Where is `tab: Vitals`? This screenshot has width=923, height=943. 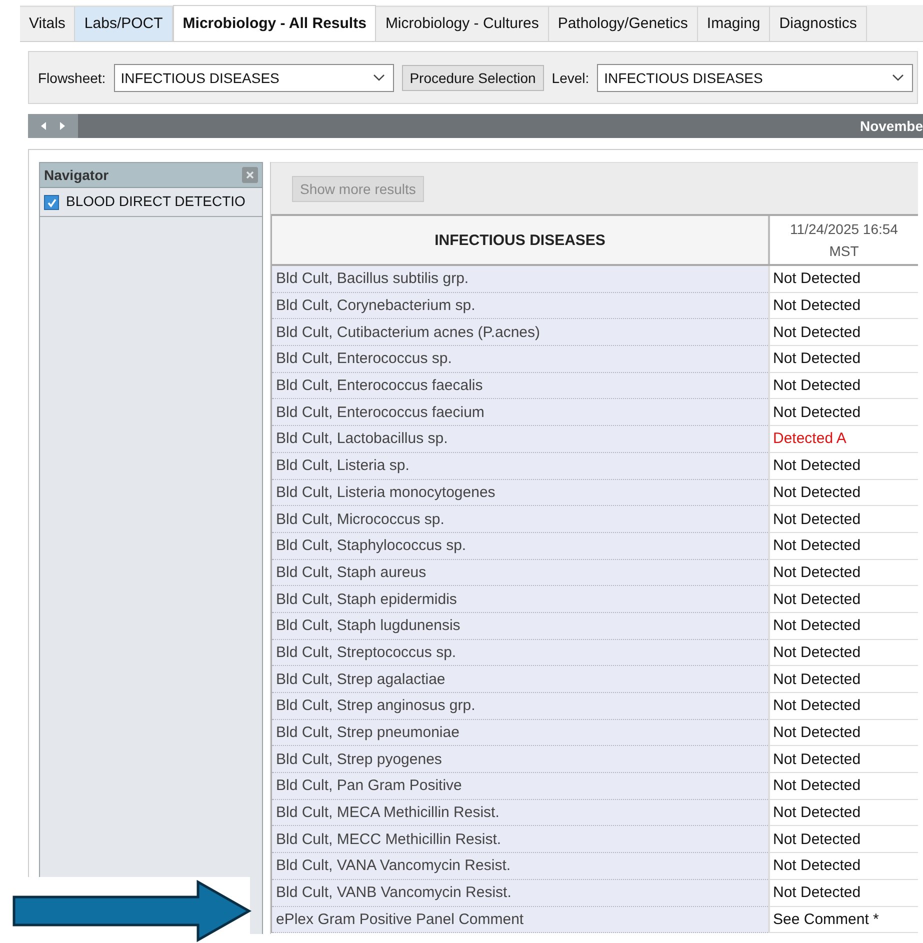
tab: Vitals is located at coordinates (48, 23).